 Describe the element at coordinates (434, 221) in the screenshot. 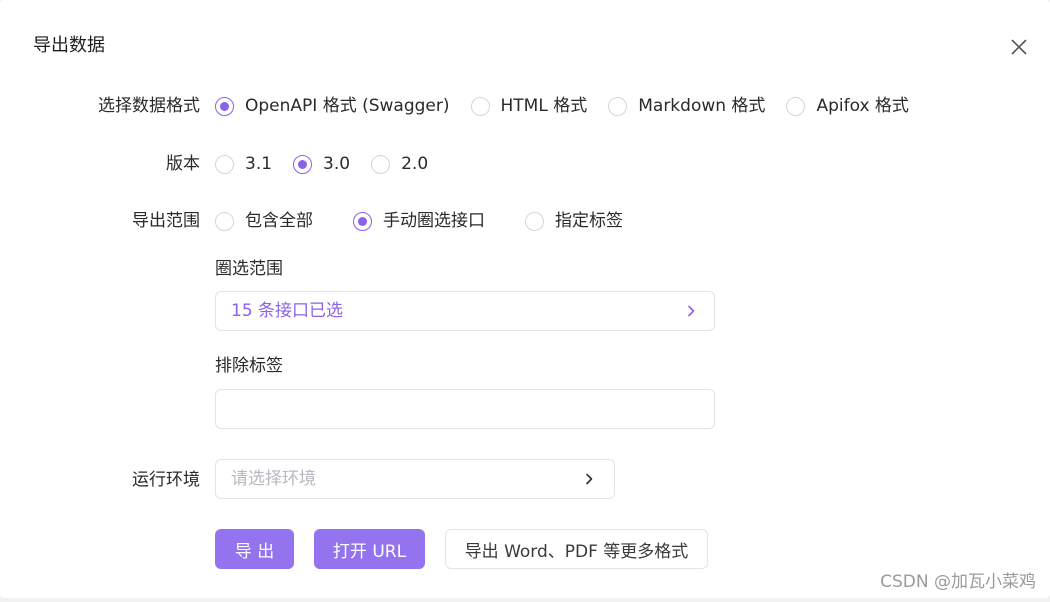

I see `scope-option-label: 手动圈选接口` at that location.